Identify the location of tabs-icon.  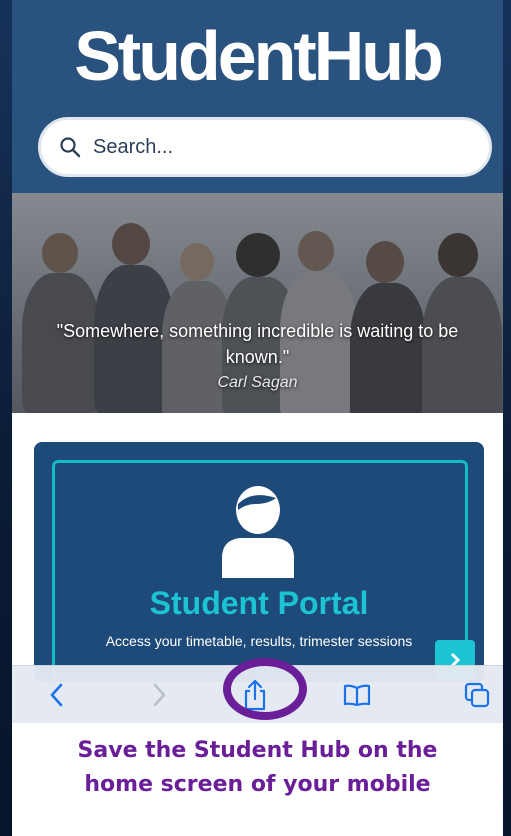
(477, 694).